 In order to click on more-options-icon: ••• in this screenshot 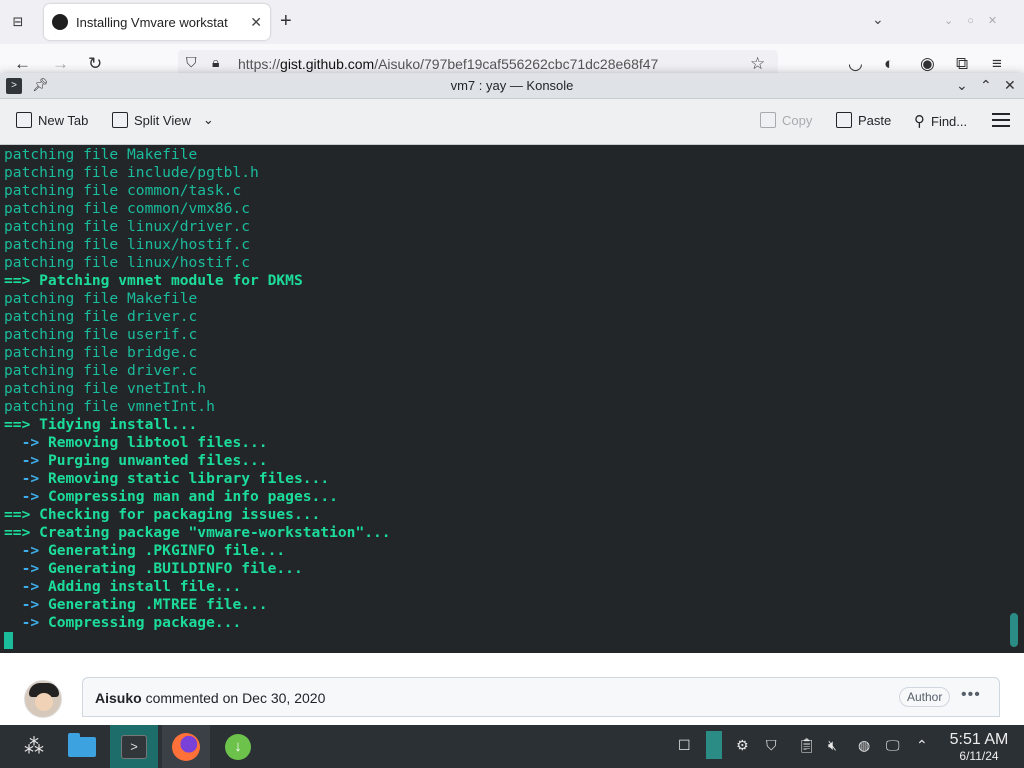, I will do `click(971, 695)`.